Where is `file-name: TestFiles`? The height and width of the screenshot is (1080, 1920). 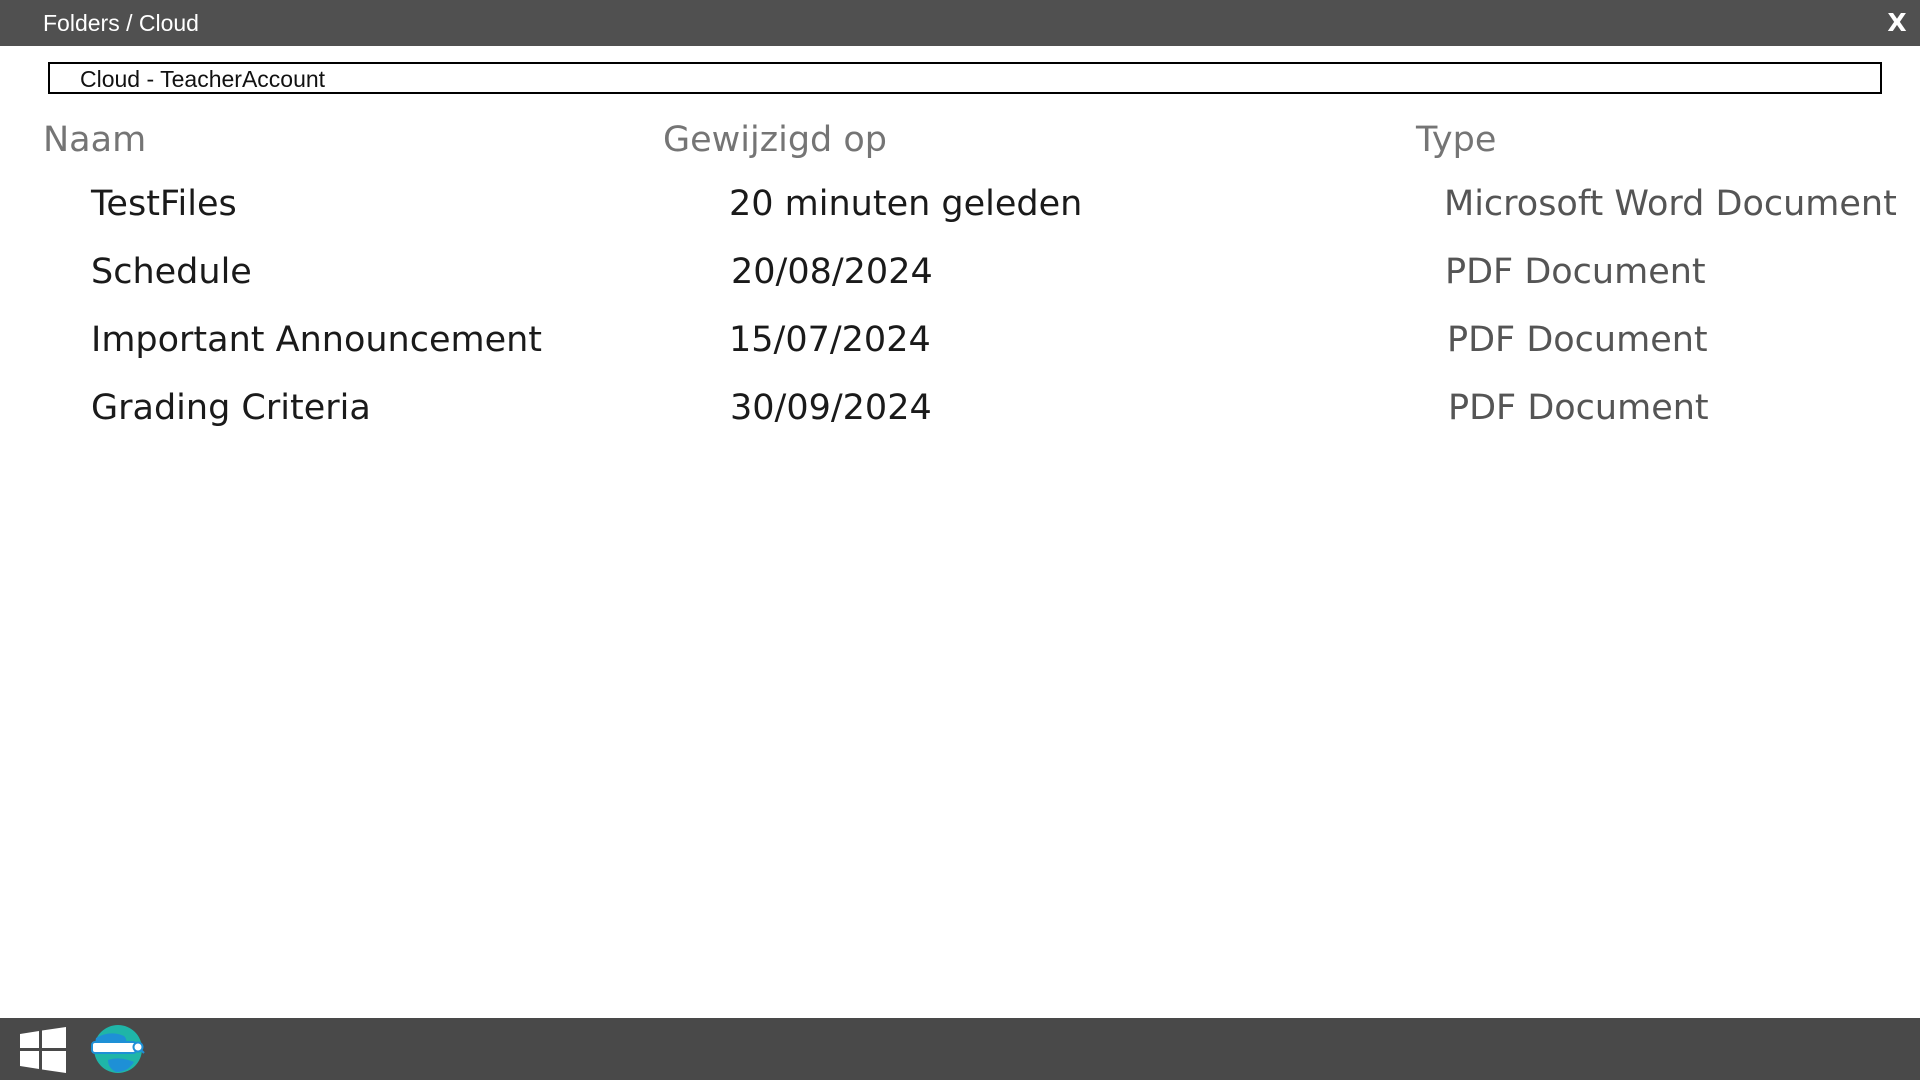
file-name: TestFiles is located at coordinates (164, 204).